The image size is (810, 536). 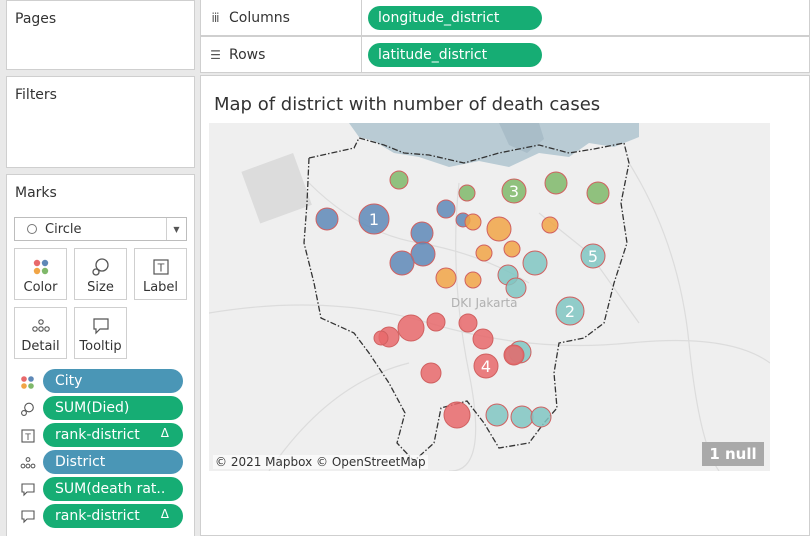 What do you see at coordinates (69, 381) in the screenshot?
I see `city-pill-label: City` at bounding box center [69, 381].